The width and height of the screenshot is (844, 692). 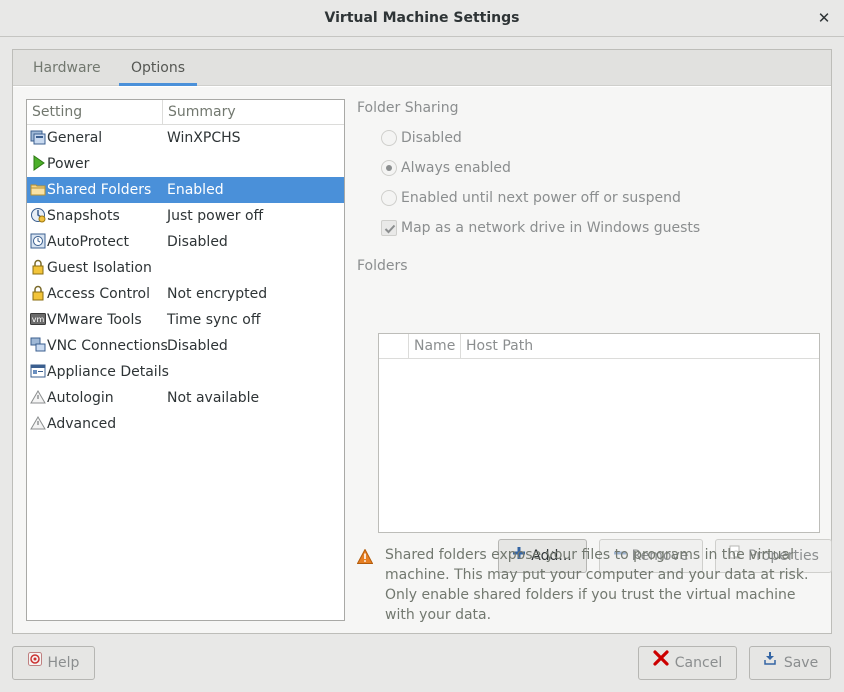 What do you see at coordinates (195, 190) in the screenshot?
I see `settings-row-summary: Enabled` at bounding box center [195, 190].